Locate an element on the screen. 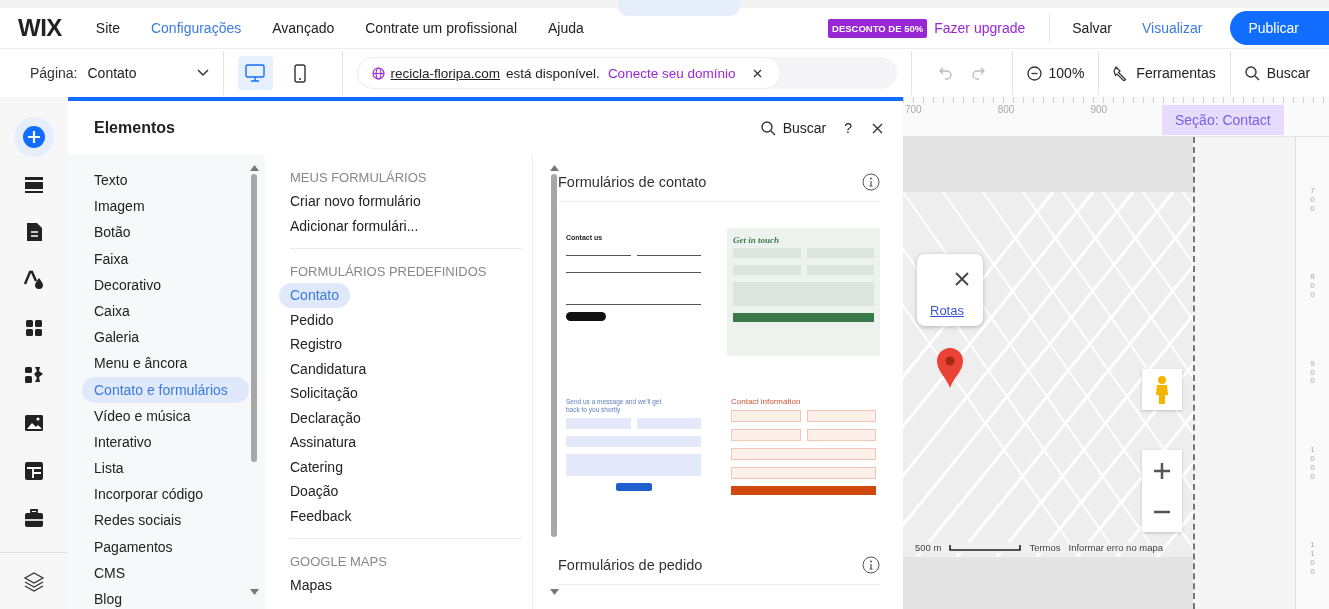  zoom-button: 100% is located at coordinates (1055, 73).